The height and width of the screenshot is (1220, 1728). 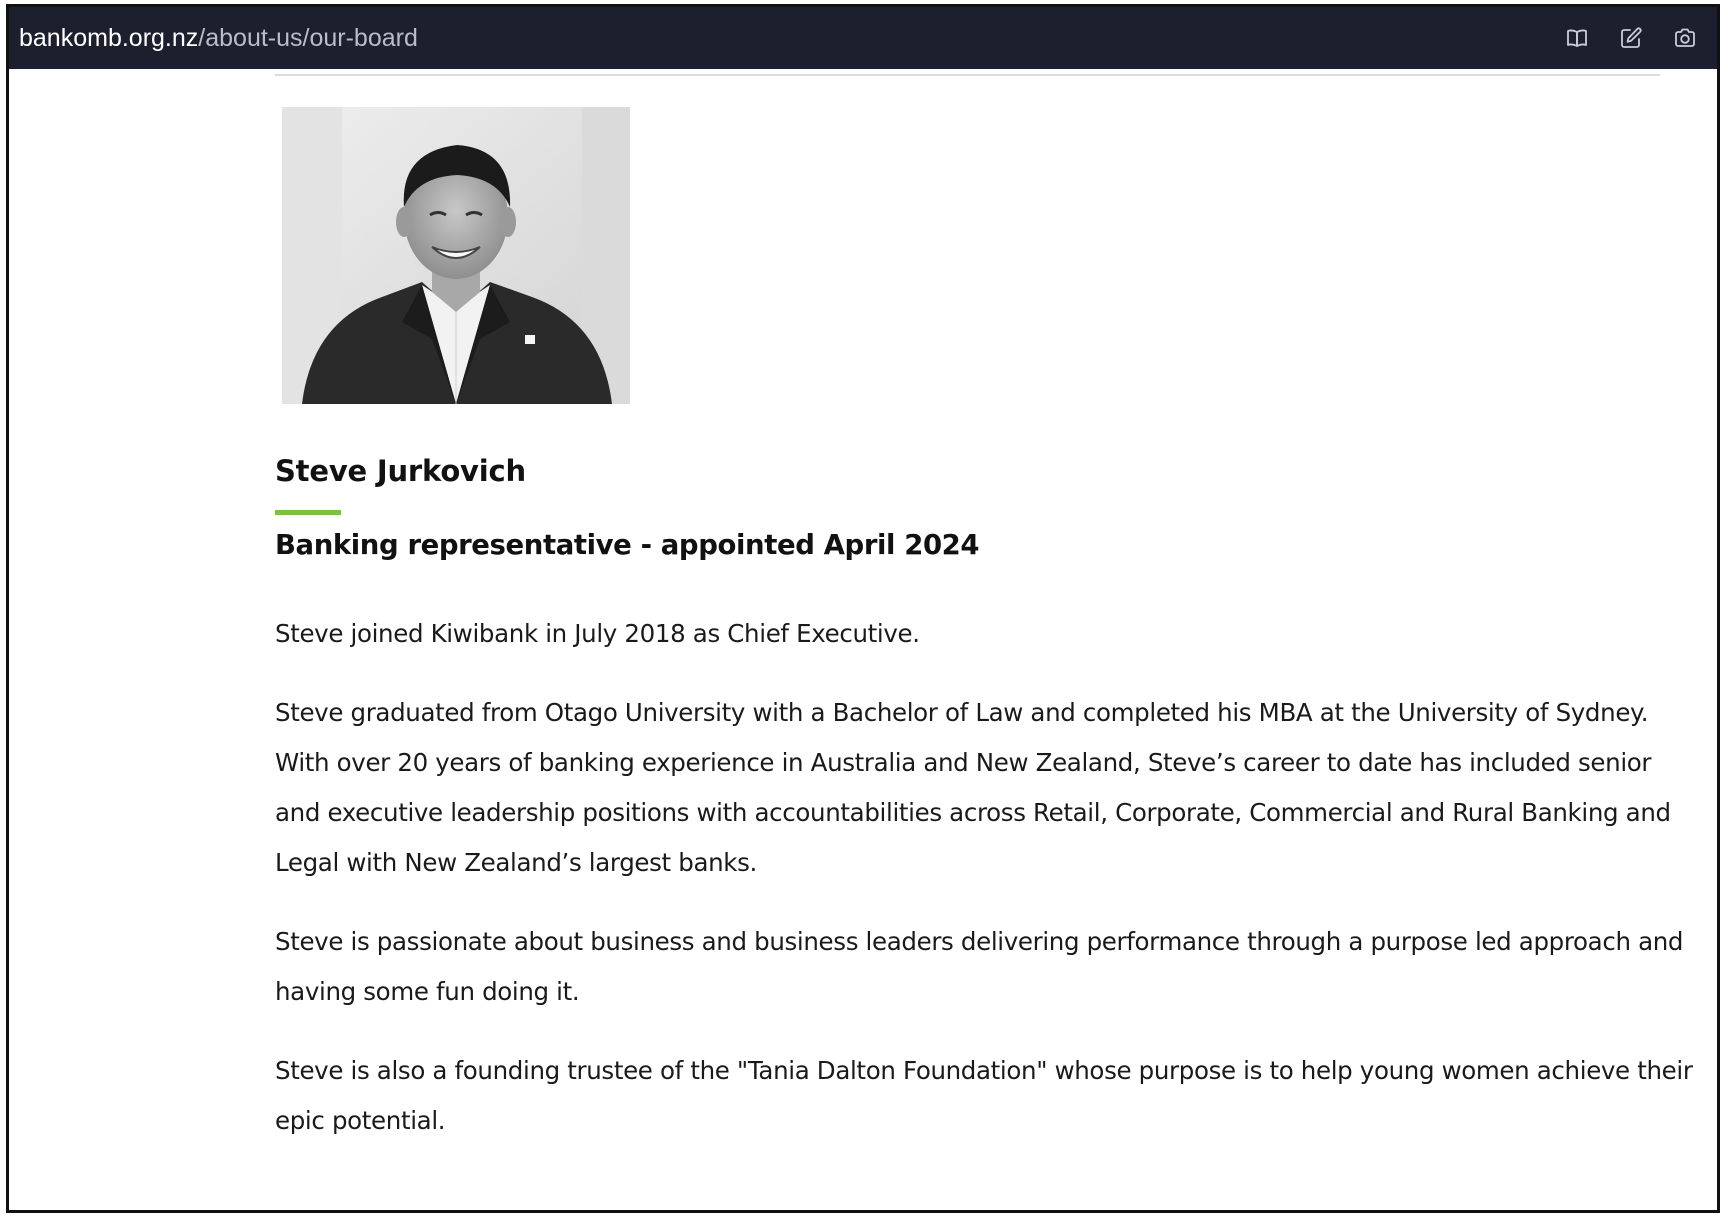 I want to click on url-field: bankomb.org.nz/about-us/our-board, so click(x=792, y=38).